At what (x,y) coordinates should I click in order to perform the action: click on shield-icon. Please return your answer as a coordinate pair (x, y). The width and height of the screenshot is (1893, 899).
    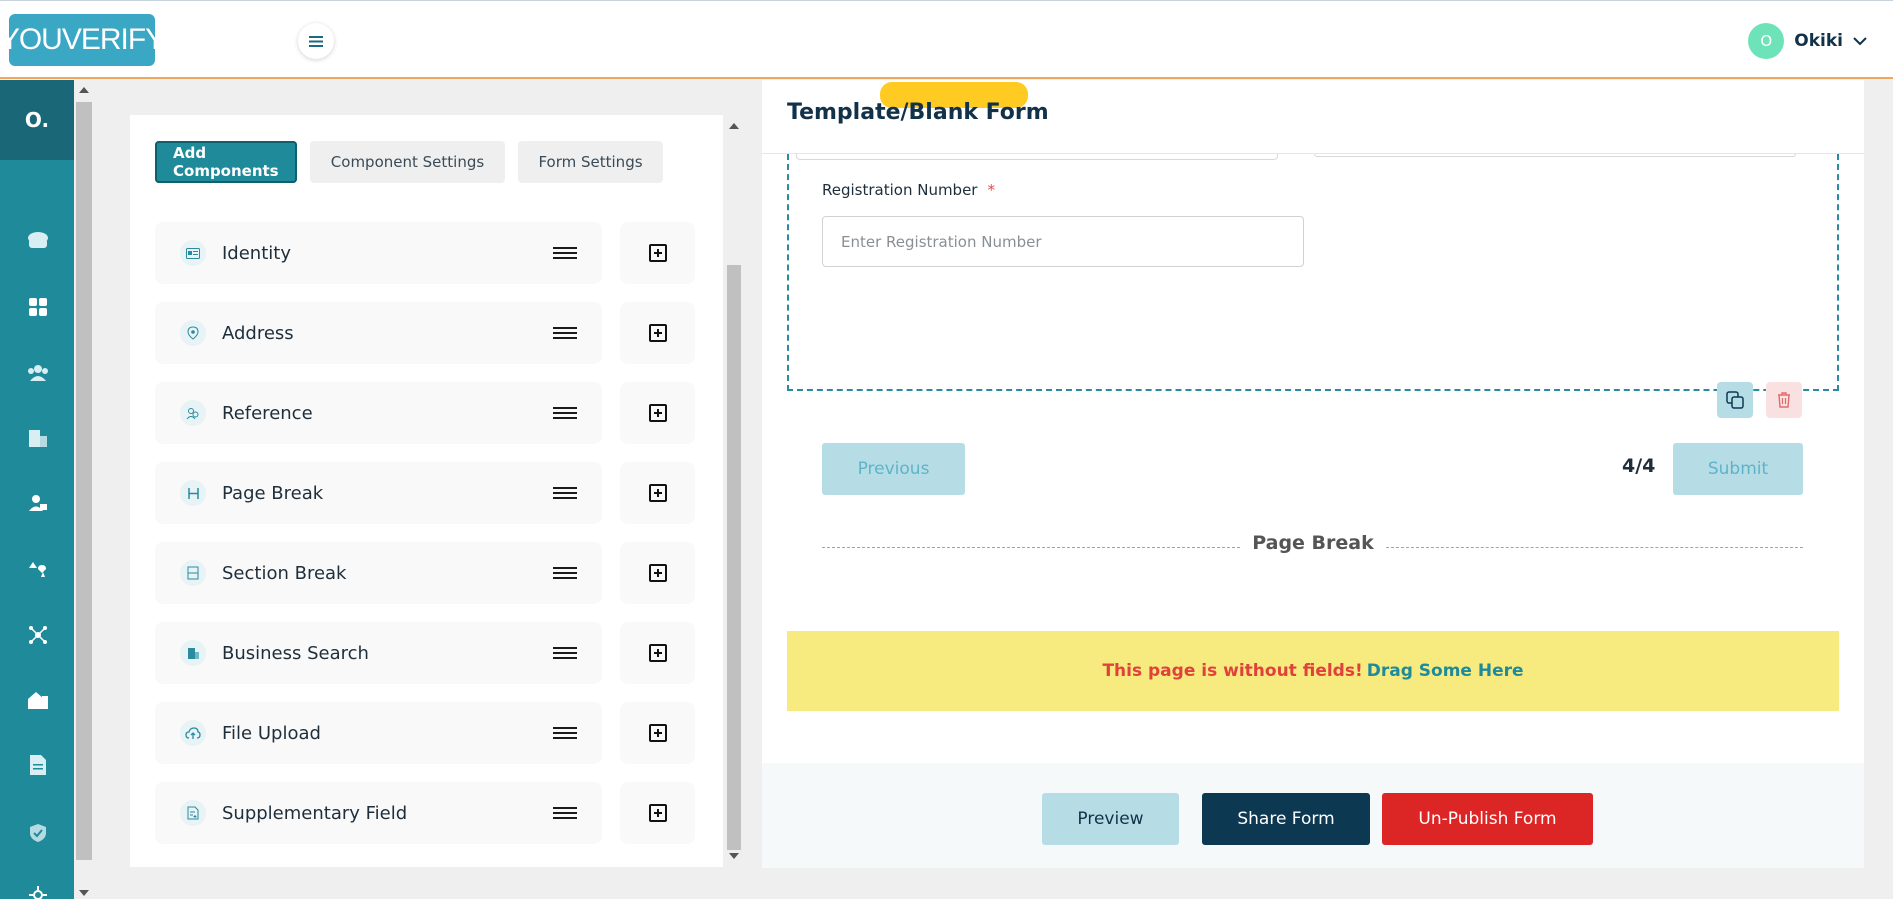
    Looking at the image, I should click on (38, 833).